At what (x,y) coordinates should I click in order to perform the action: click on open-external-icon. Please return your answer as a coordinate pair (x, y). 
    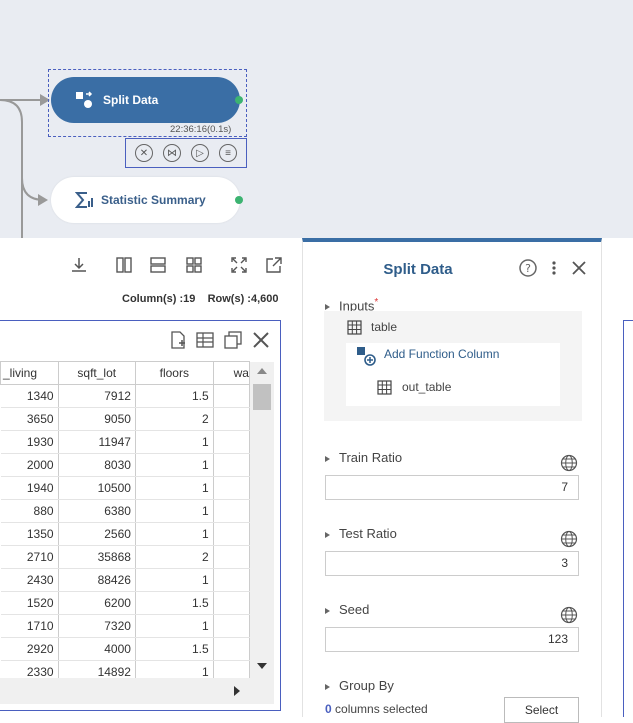
    Looking at the image, I should click on (274, 265).